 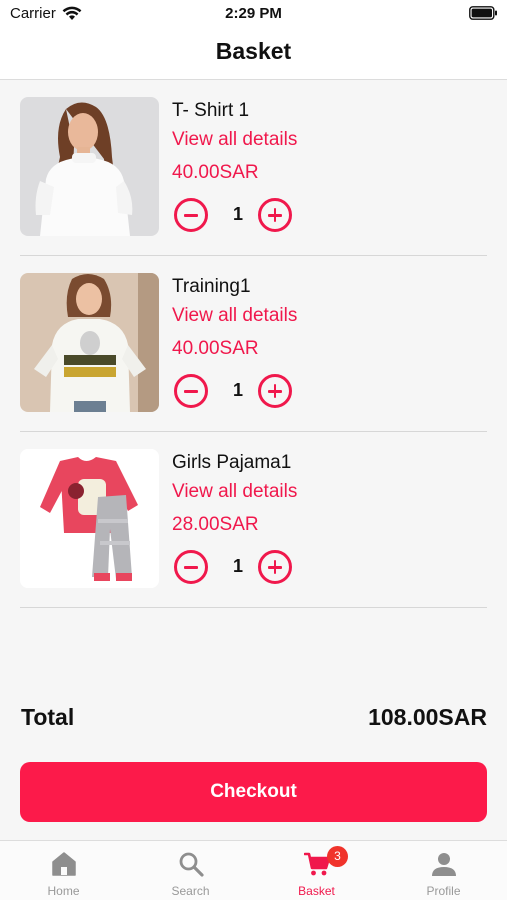 I want to click on product-name: Training1, so click(x=211, y=286).